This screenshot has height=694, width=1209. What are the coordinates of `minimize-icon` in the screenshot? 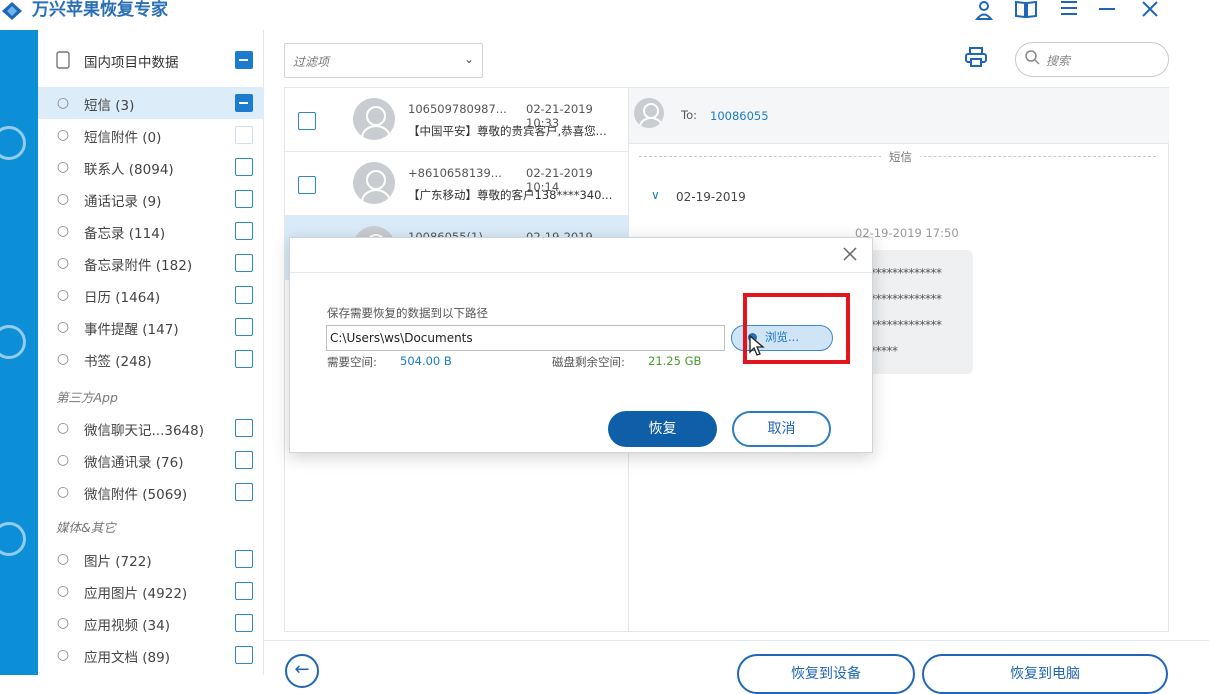 It's located at (1107, 11).